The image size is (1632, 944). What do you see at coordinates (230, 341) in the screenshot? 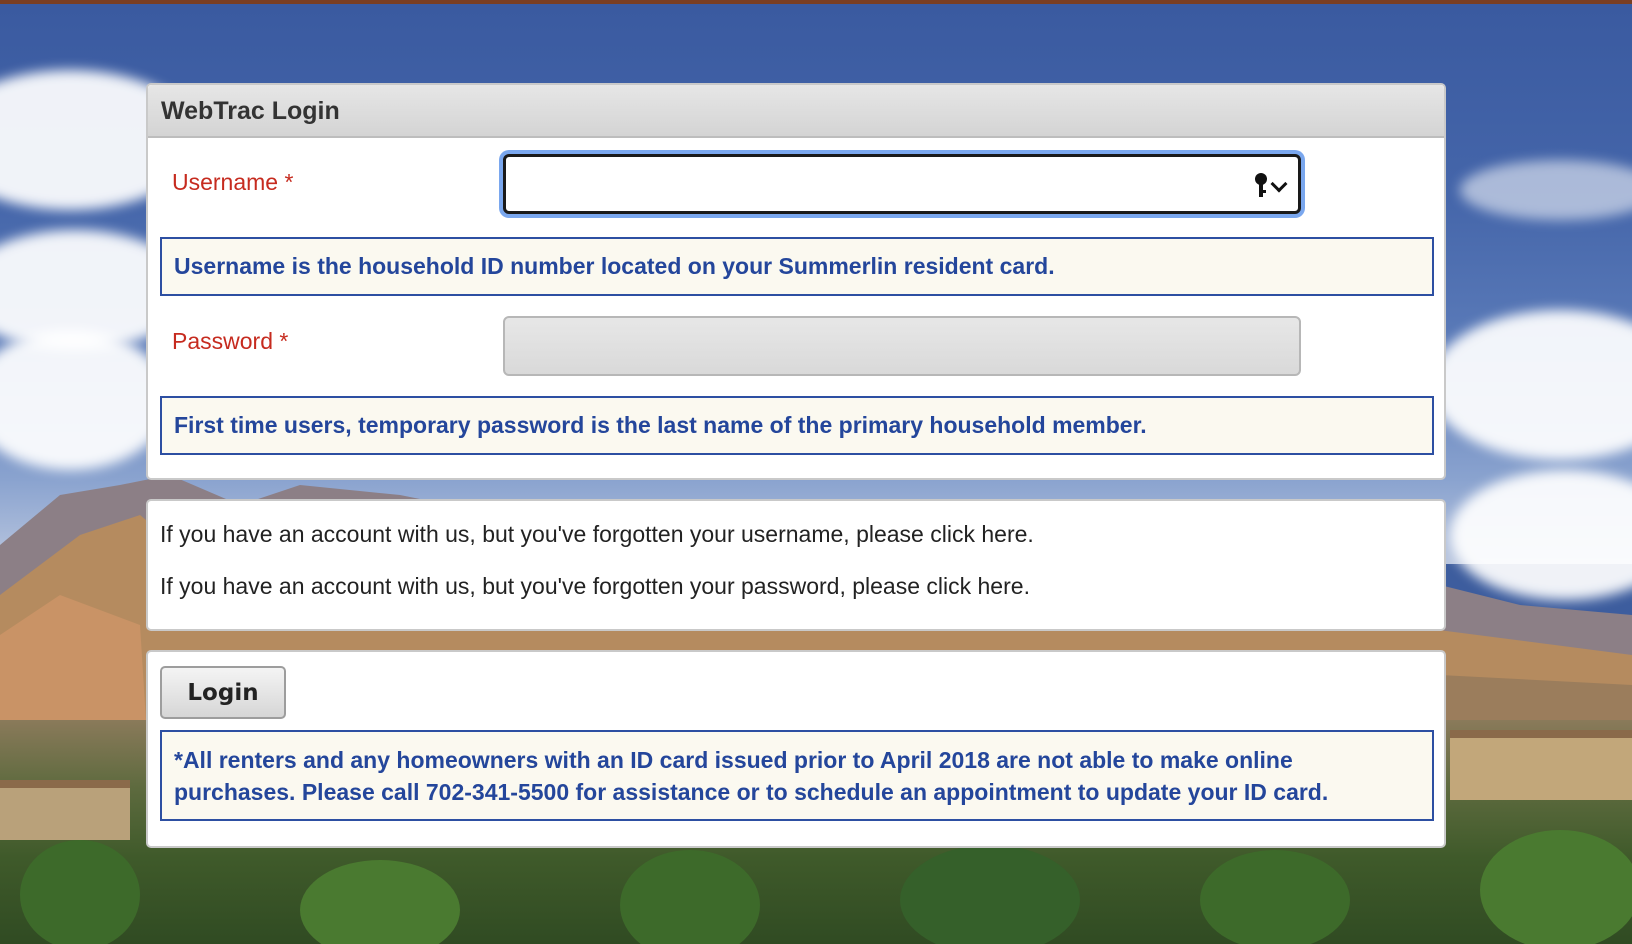
I see `password-label: Password *` at bounding box center [230, 341].